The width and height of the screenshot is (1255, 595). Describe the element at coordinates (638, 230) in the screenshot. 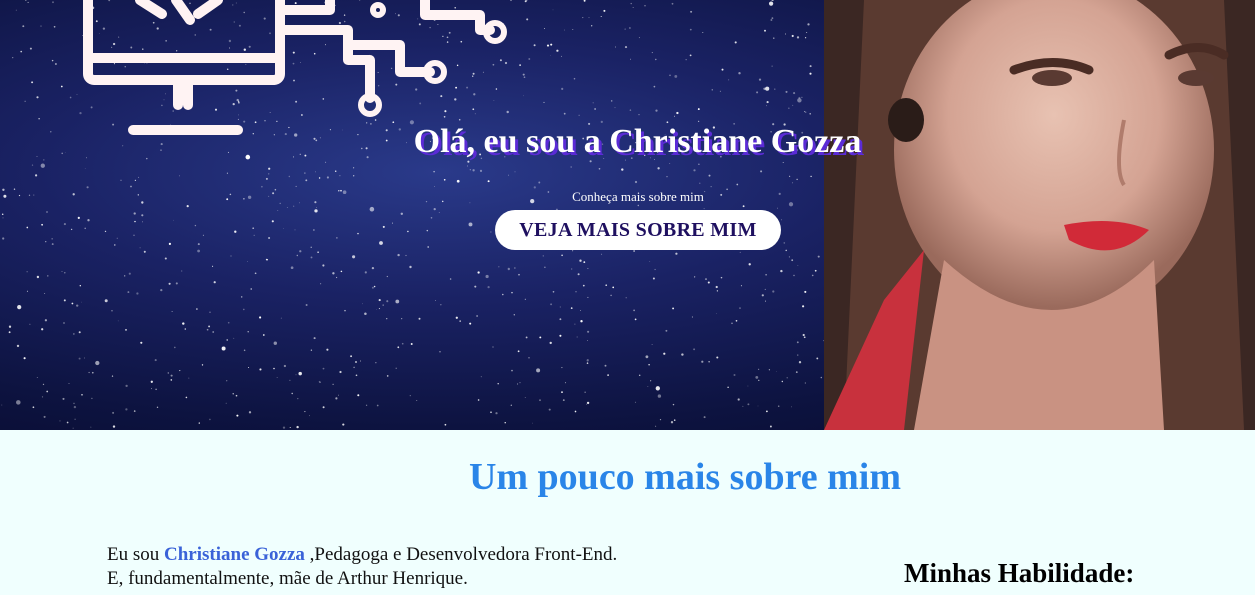

I see `see-more-button: VEJA MAIS SOBRE MIM` at that location.